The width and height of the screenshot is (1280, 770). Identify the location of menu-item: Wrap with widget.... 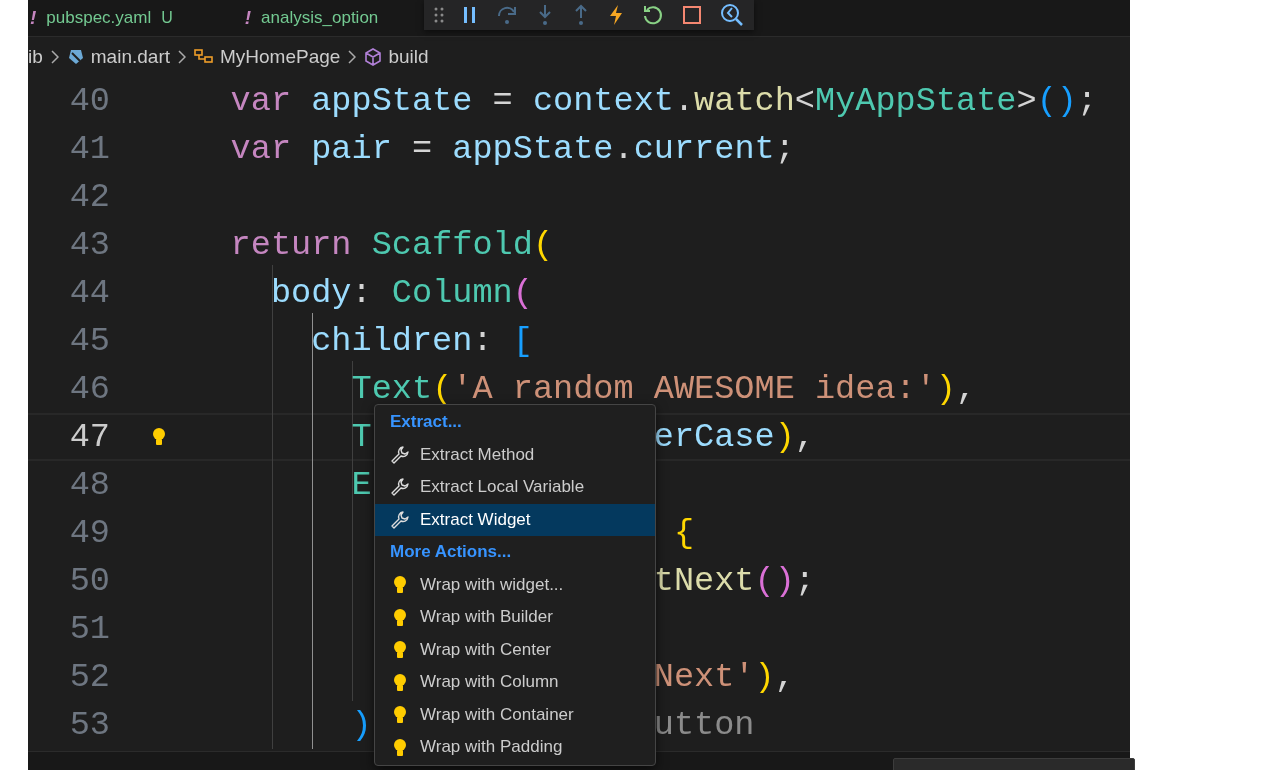
(515, 584).